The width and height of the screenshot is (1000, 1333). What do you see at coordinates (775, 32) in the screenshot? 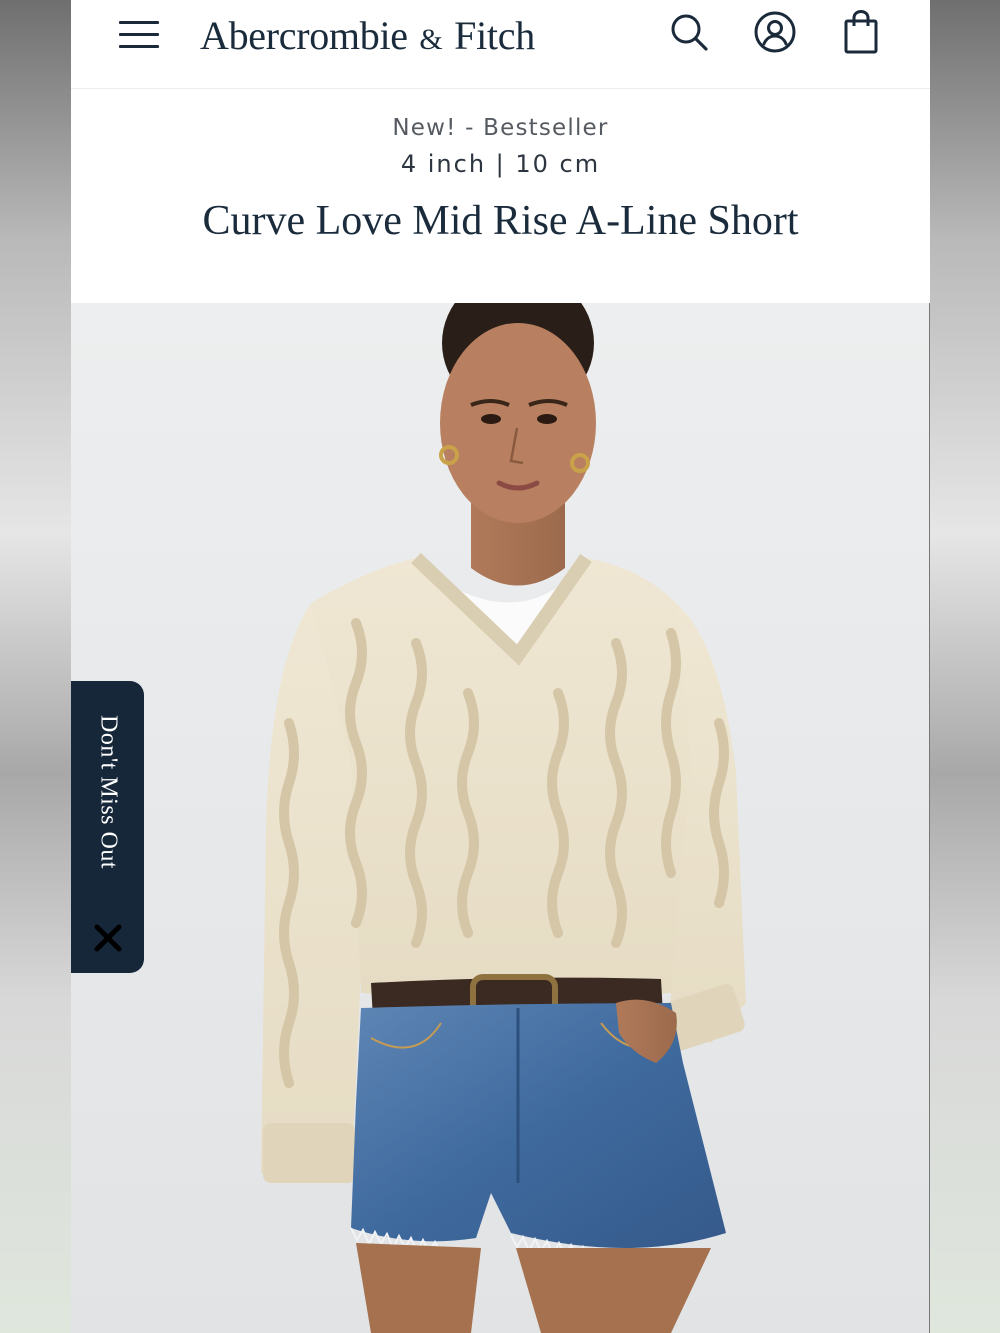
I see `account-icon` at bounding box center [775, 32].